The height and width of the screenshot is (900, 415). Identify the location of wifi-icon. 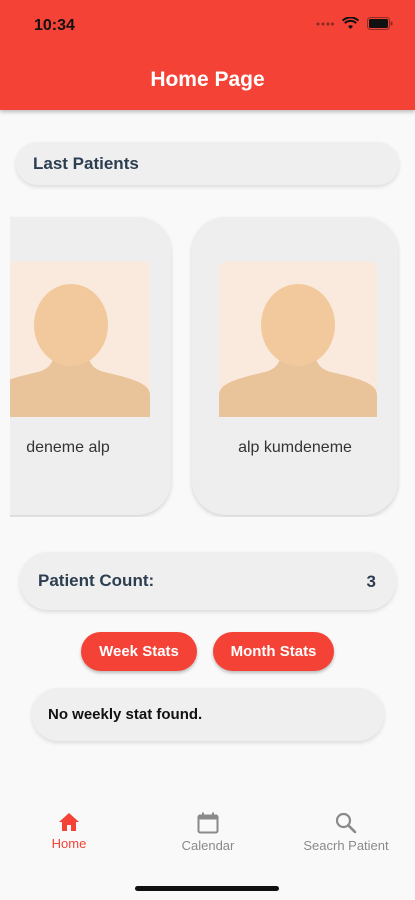
(350, 23).